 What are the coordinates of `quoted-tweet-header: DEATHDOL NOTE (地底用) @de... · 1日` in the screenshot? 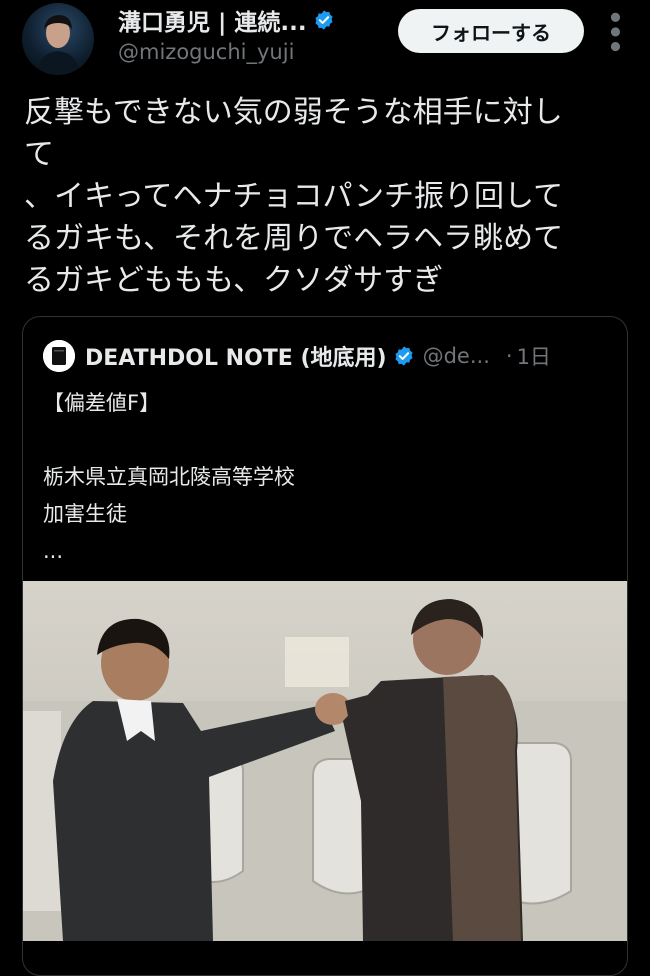 It's located at (297, 356).